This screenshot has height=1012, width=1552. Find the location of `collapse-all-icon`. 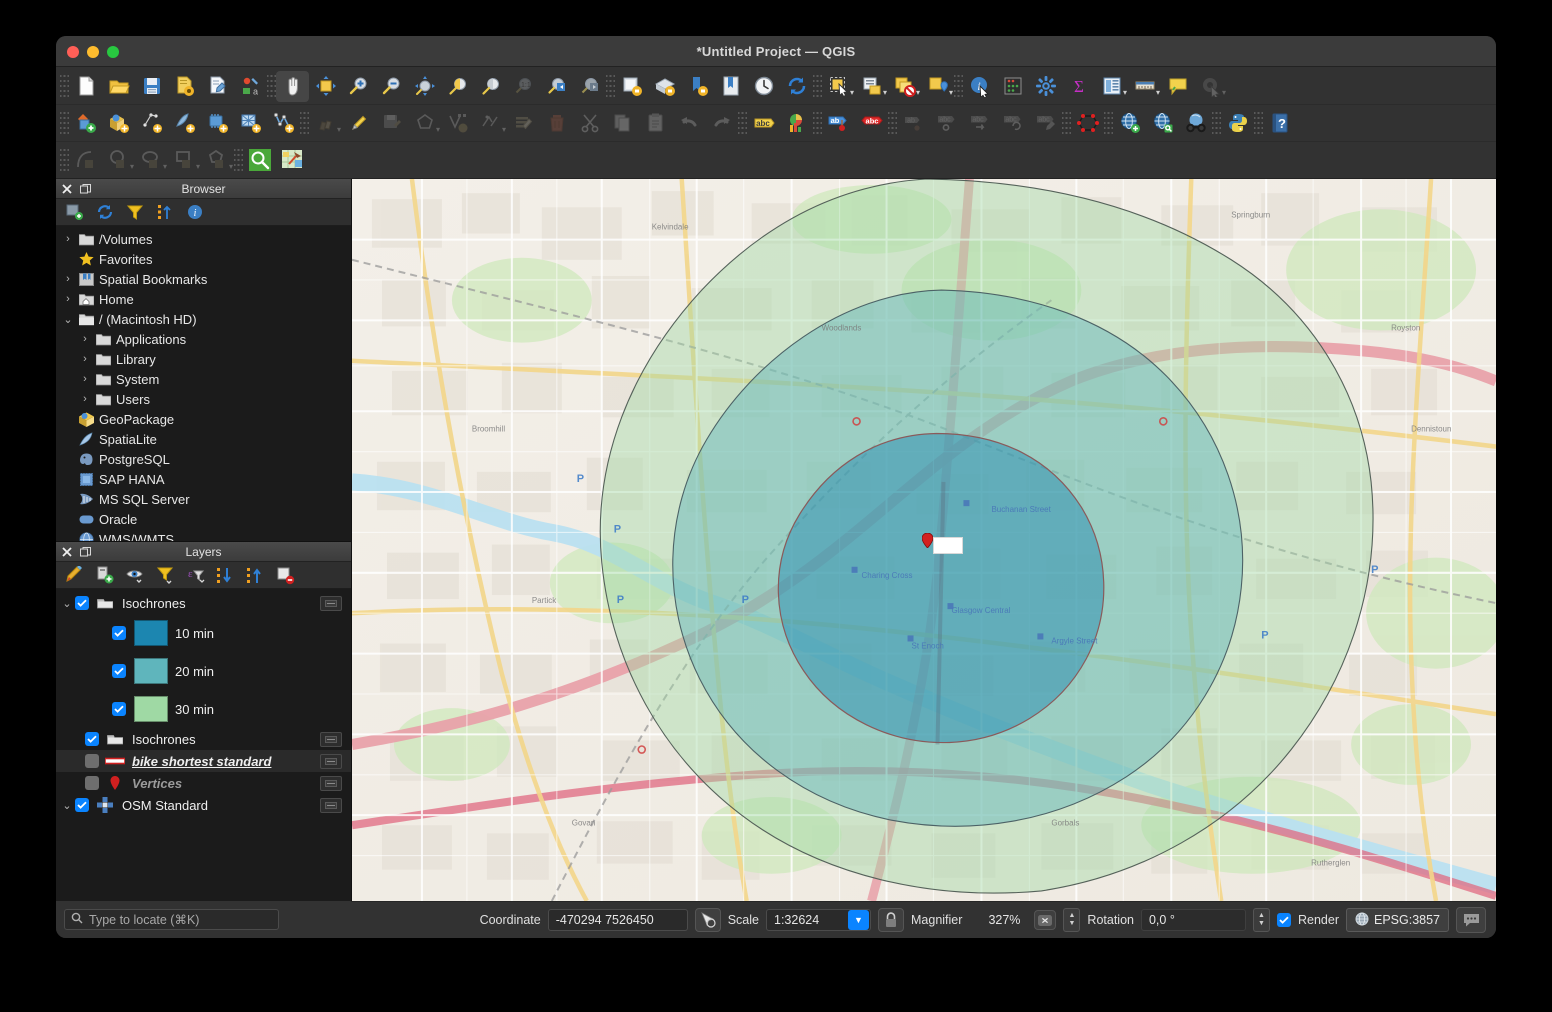

collapse-all-icon is located at coordinates (255, 575).